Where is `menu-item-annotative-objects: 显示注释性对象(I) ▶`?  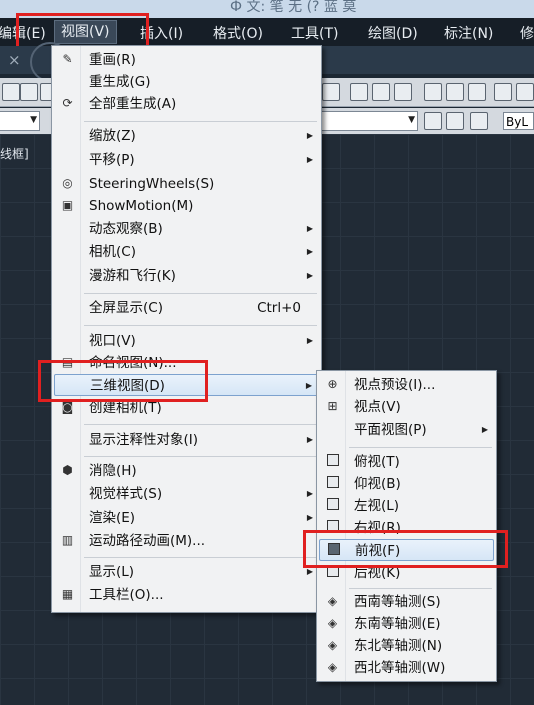
menu-item-annotative-objects: 显示注释性对象(I) ▶ is located at coordinates (186, 440).